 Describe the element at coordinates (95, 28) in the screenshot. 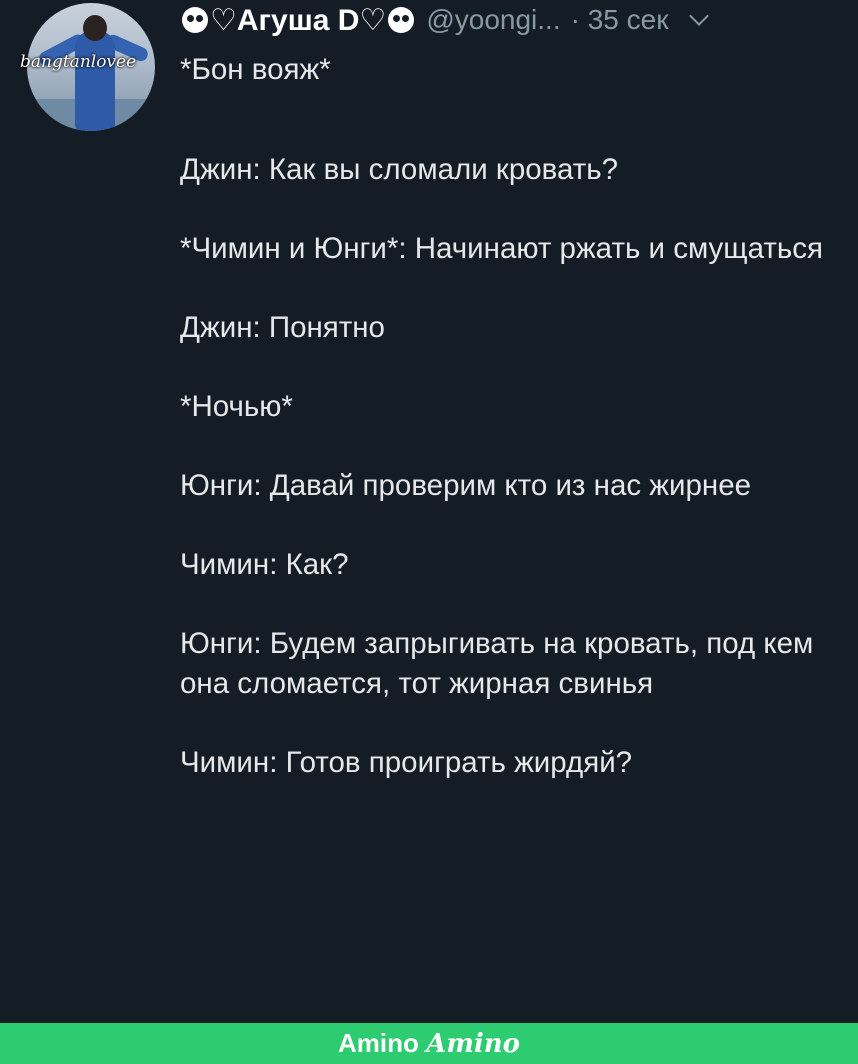

I see `avatar-head` at that location.